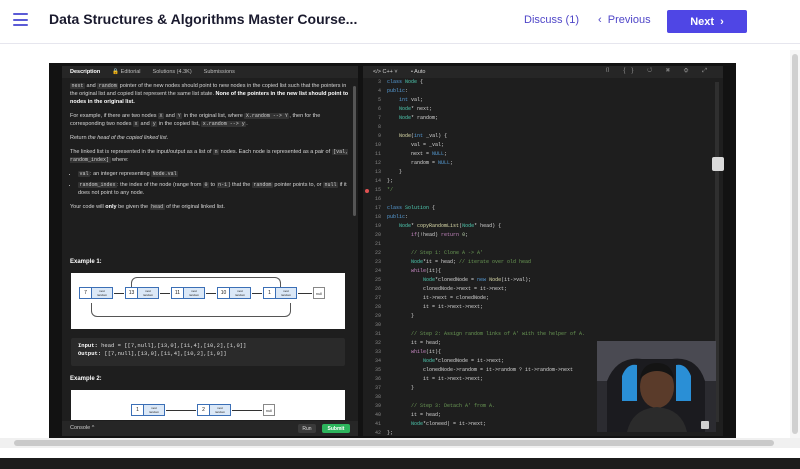 Image resolution: width=800 pixels, height=469 pixels. I want to click on line-number: 25, so click(377, 280).